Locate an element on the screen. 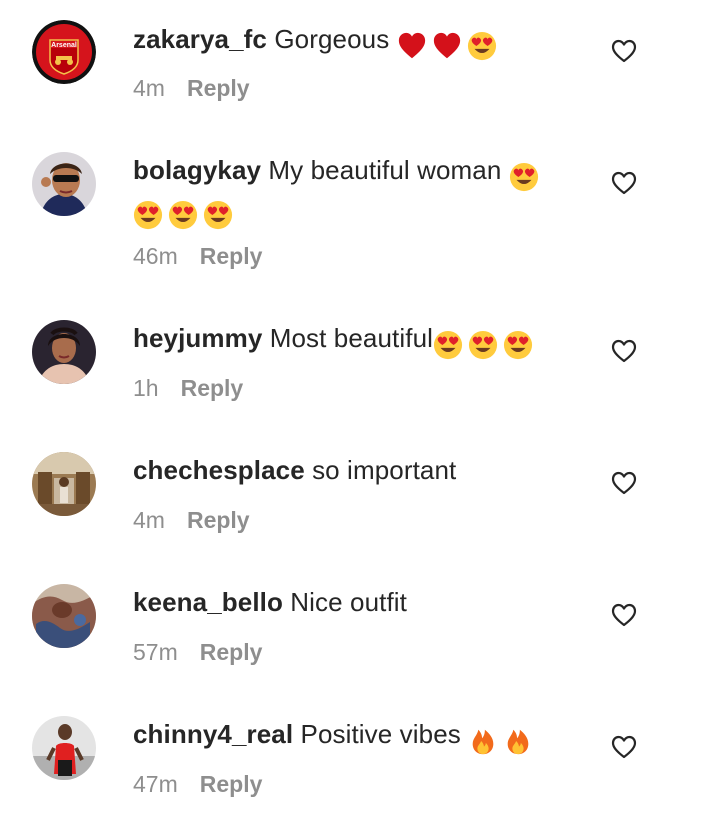  comment-text-continued is located at coordinates (358, 211).